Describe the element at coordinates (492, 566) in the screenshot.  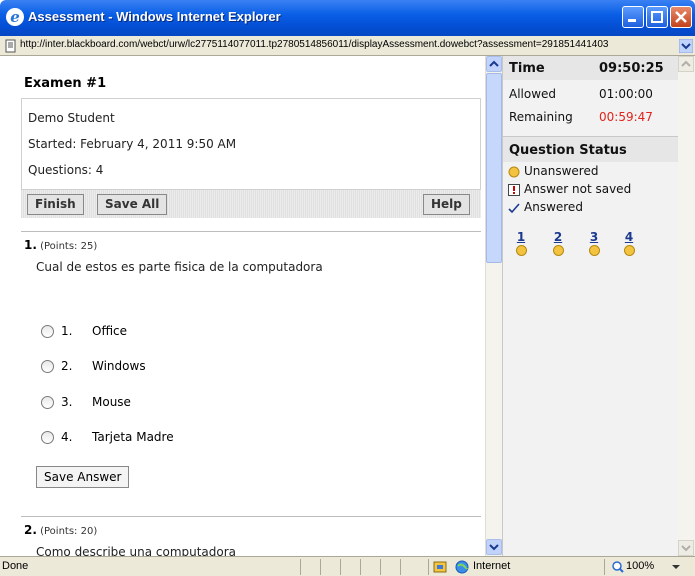
I see `security-zone: Internet` at that location.